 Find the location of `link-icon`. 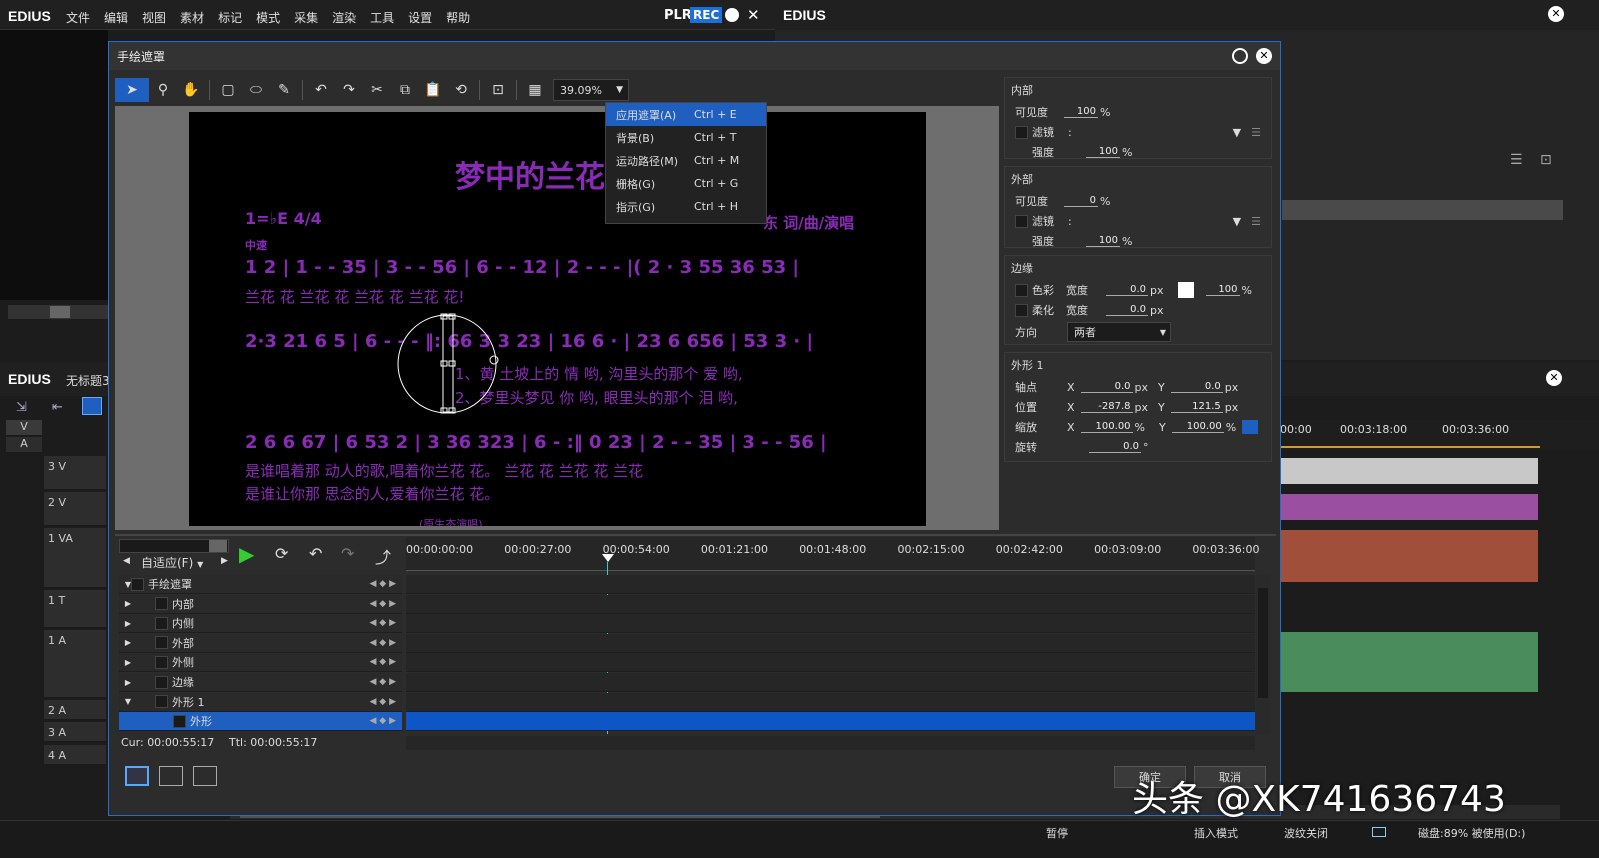

link-icon is located at coordinates (1250, 427).